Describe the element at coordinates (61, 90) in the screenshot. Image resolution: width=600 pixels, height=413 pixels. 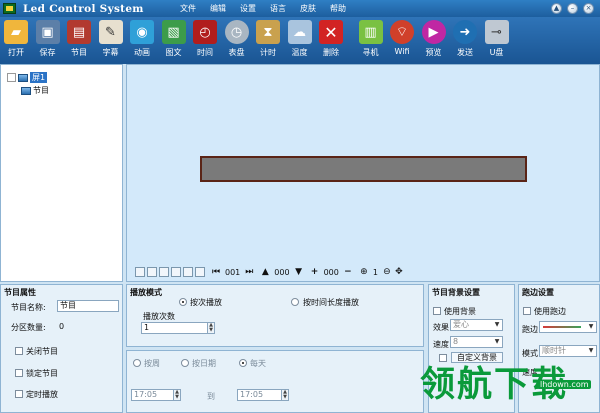
I see `tree-program-row: 节目` at that location.